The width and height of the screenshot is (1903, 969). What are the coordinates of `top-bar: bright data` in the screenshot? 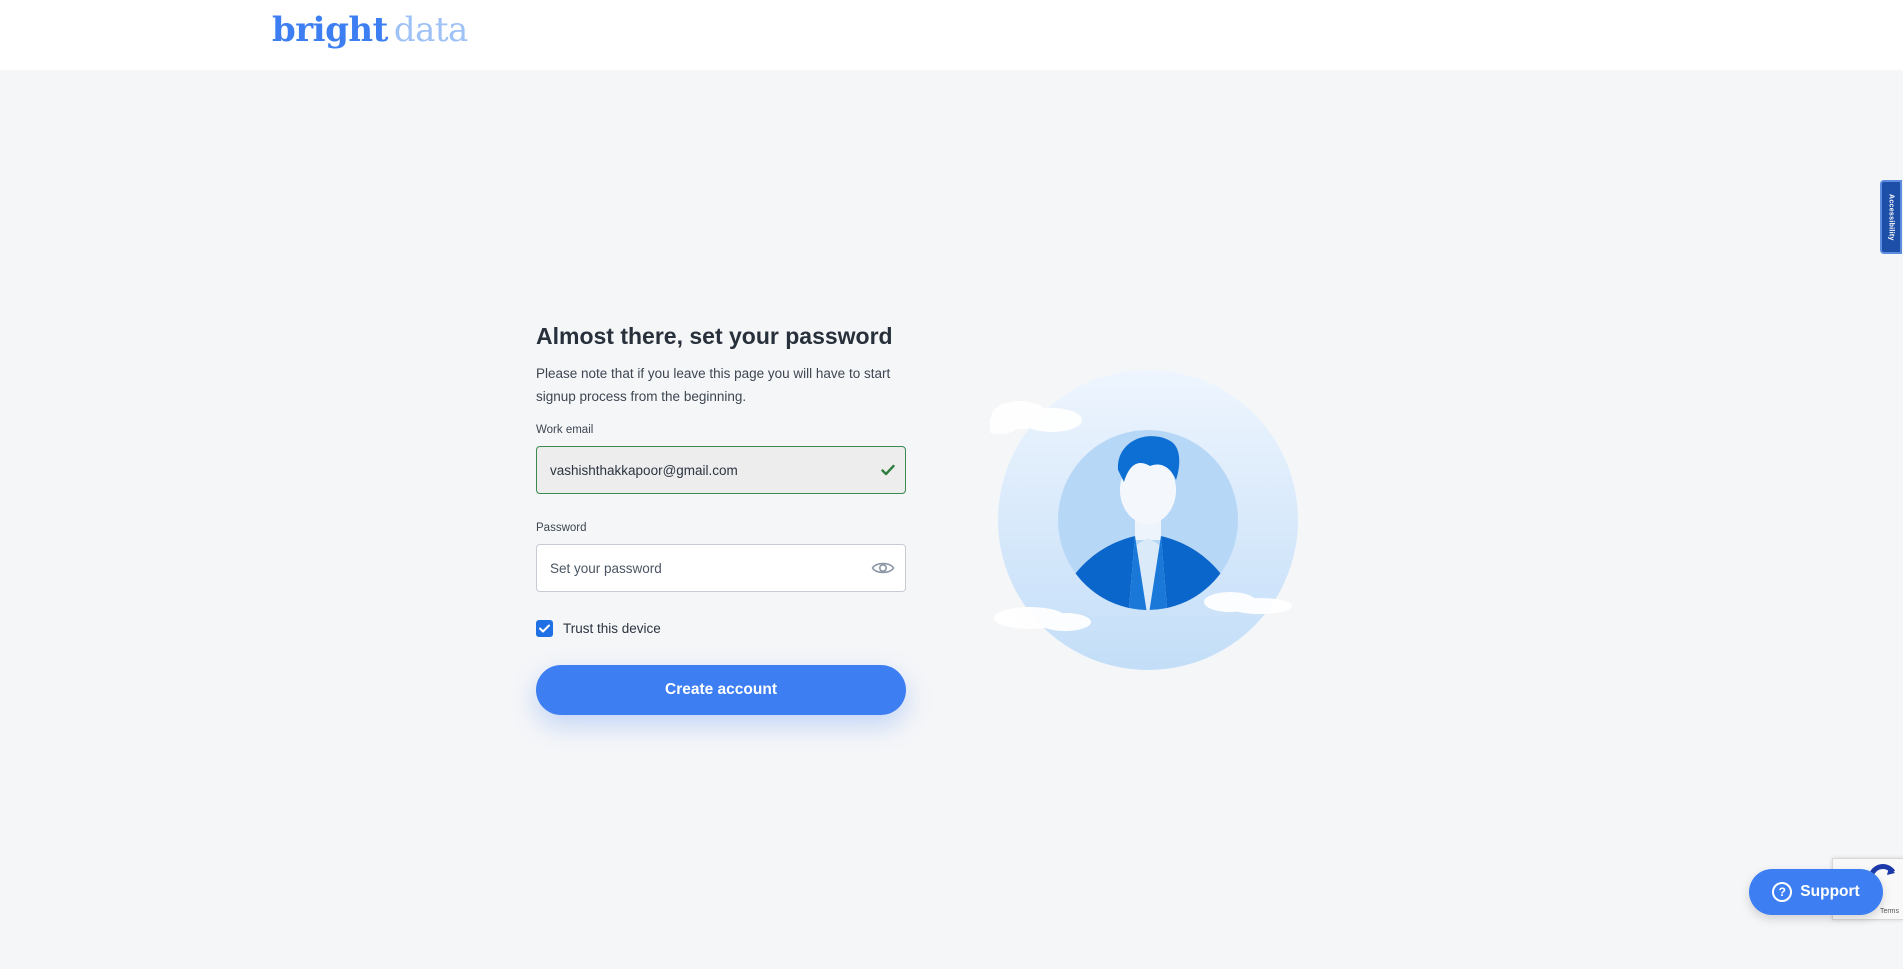 It's located at (951, 35).